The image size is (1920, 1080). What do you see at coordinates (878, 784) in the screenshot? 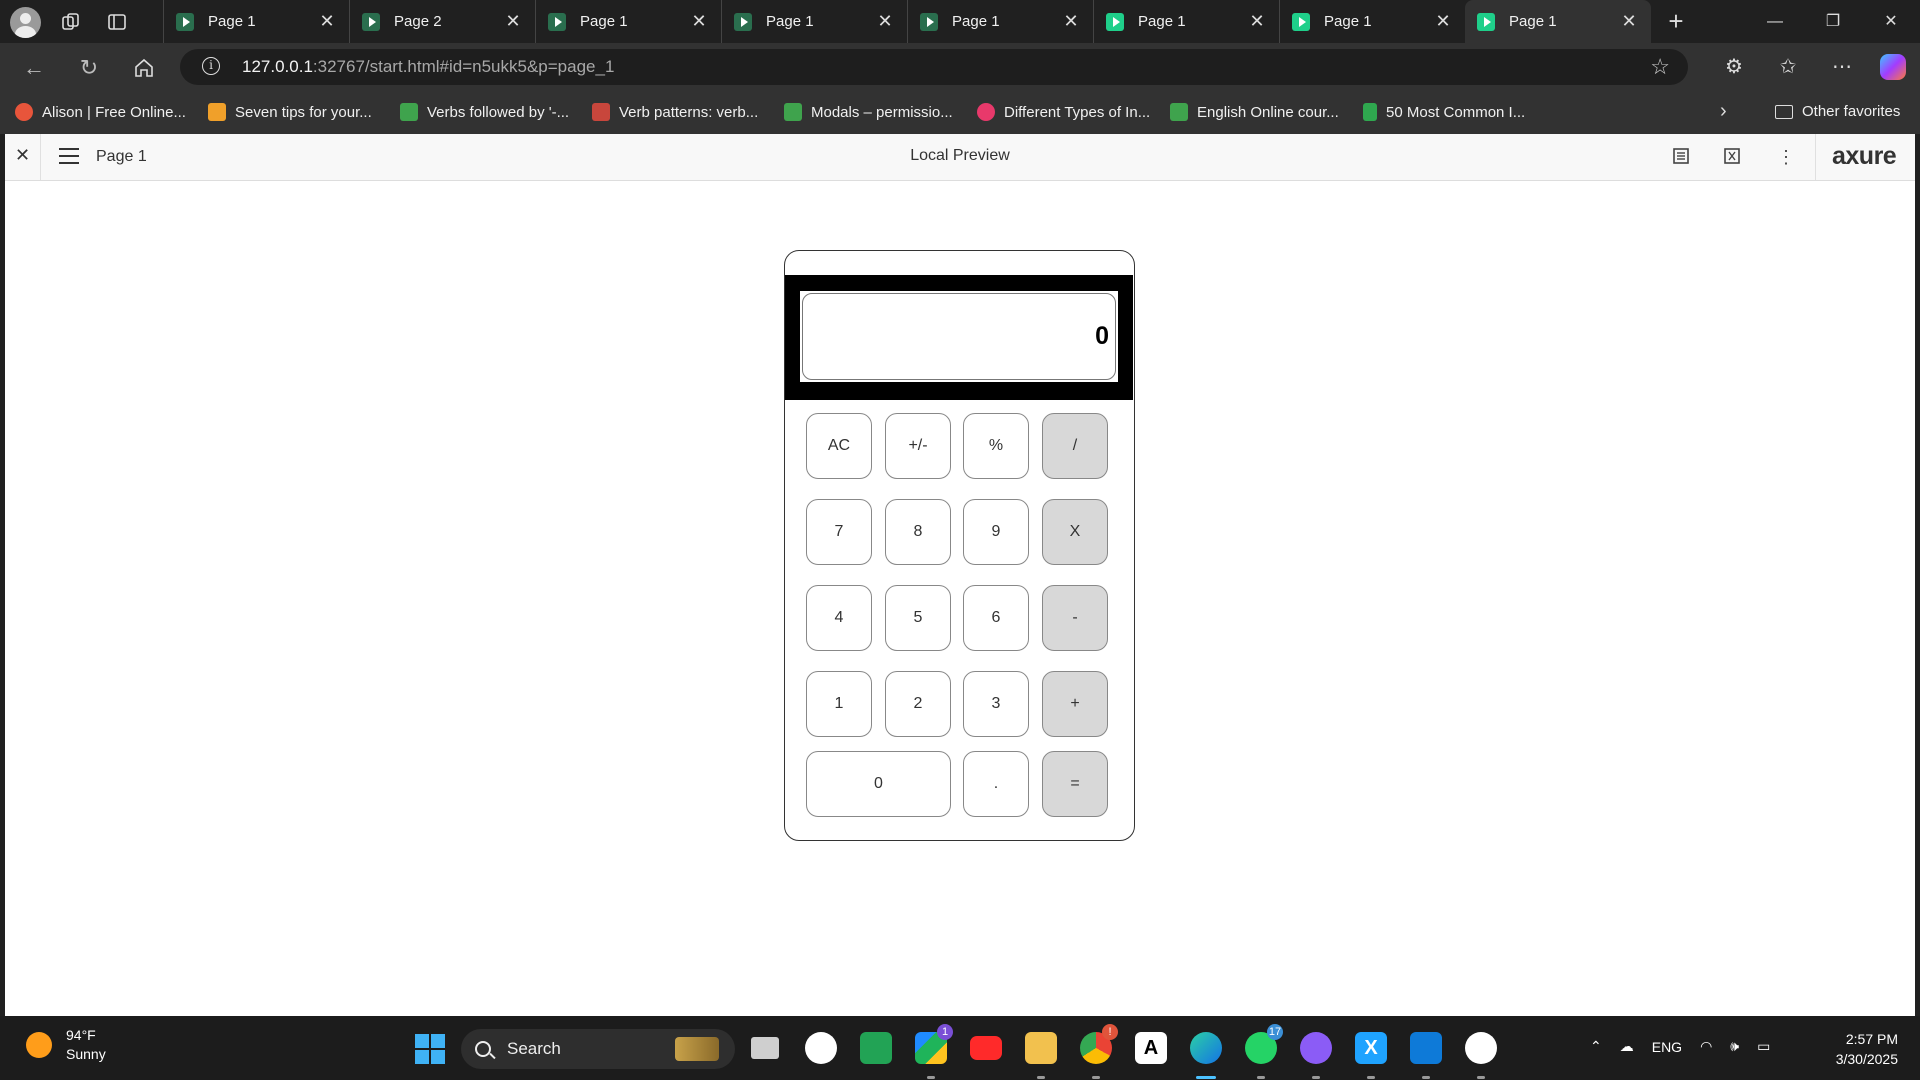
I see `key-0: 0` at bounding box center [878, 784].